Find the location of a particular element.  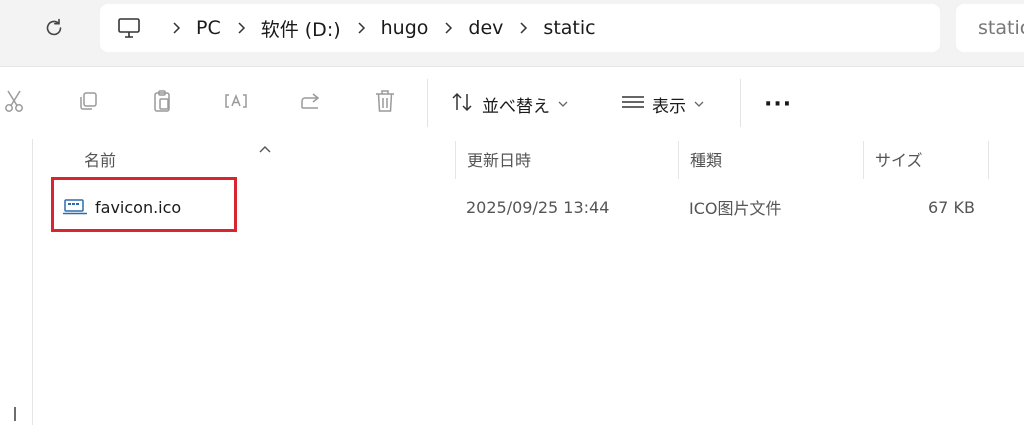

column-header-size: サイズ is located at coordinates (899, 159).